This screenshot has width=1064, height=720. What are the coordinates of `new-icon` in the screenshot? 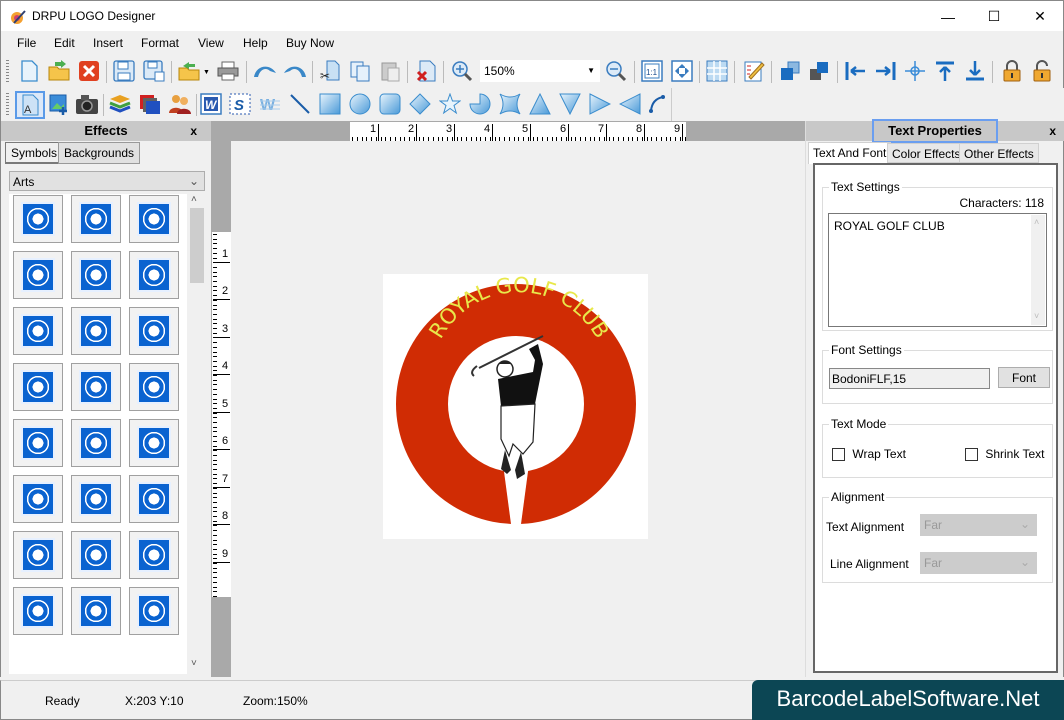 It's located at (29, 71).